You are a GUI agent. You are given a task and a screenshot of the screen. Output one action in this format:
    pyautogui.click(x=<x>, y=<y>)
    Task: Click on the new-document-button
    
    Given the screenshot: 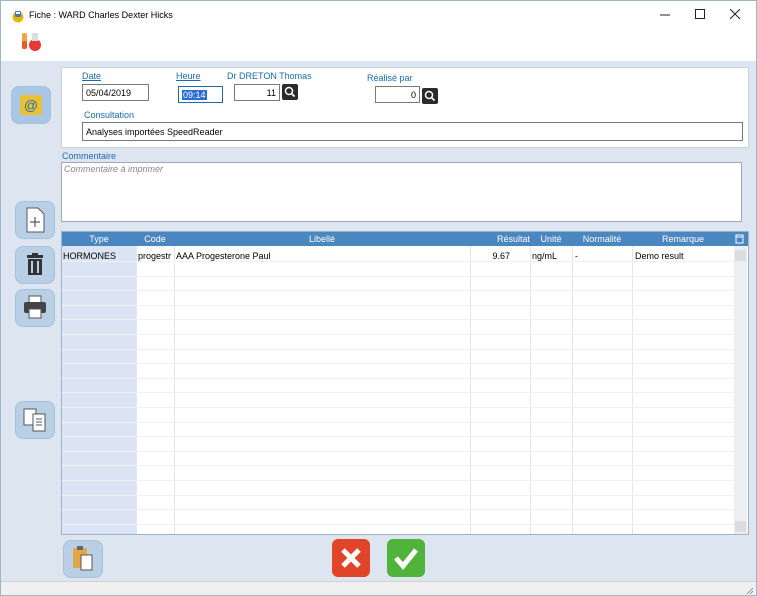 What is the action you would take?
    pyautogui.click(x=35, y=220)
    